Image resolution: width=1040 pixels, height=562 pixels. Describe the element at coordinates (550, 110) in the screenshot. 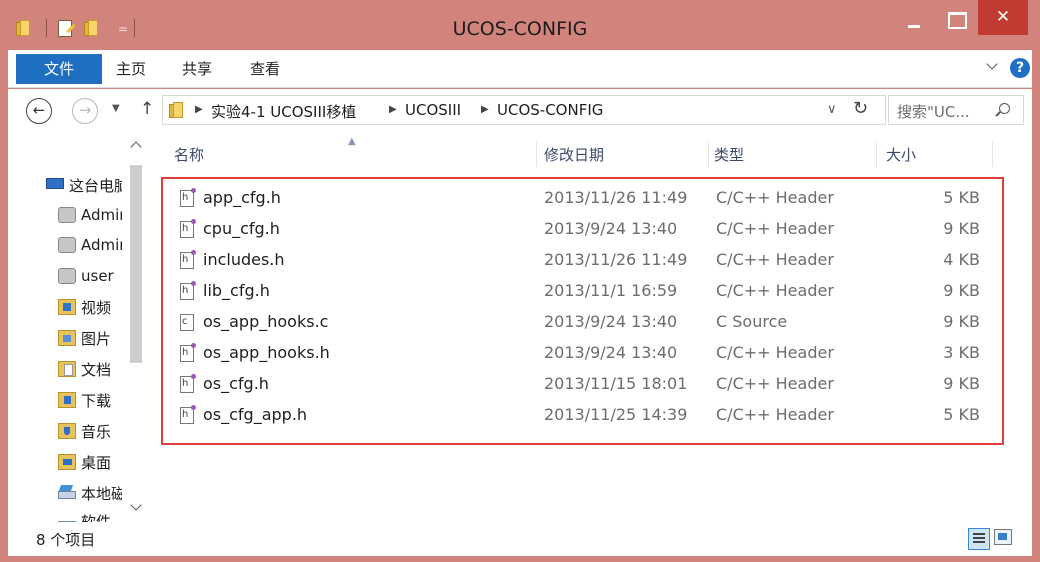

I see `breadcrumb-item: UCOS-CONFIG` at that location.